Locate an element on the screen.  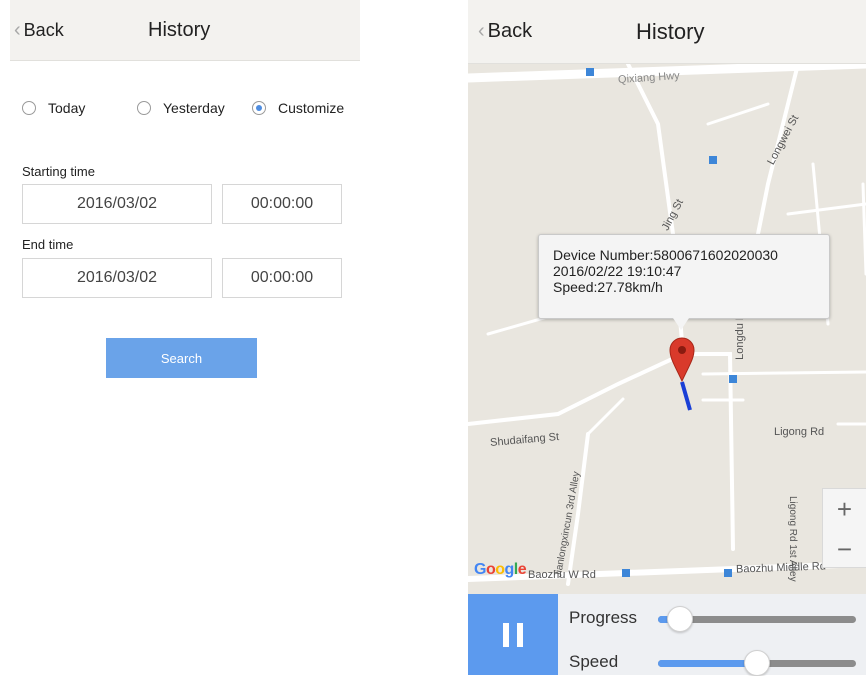
progress-thumb is located at coordinates (679, 619).